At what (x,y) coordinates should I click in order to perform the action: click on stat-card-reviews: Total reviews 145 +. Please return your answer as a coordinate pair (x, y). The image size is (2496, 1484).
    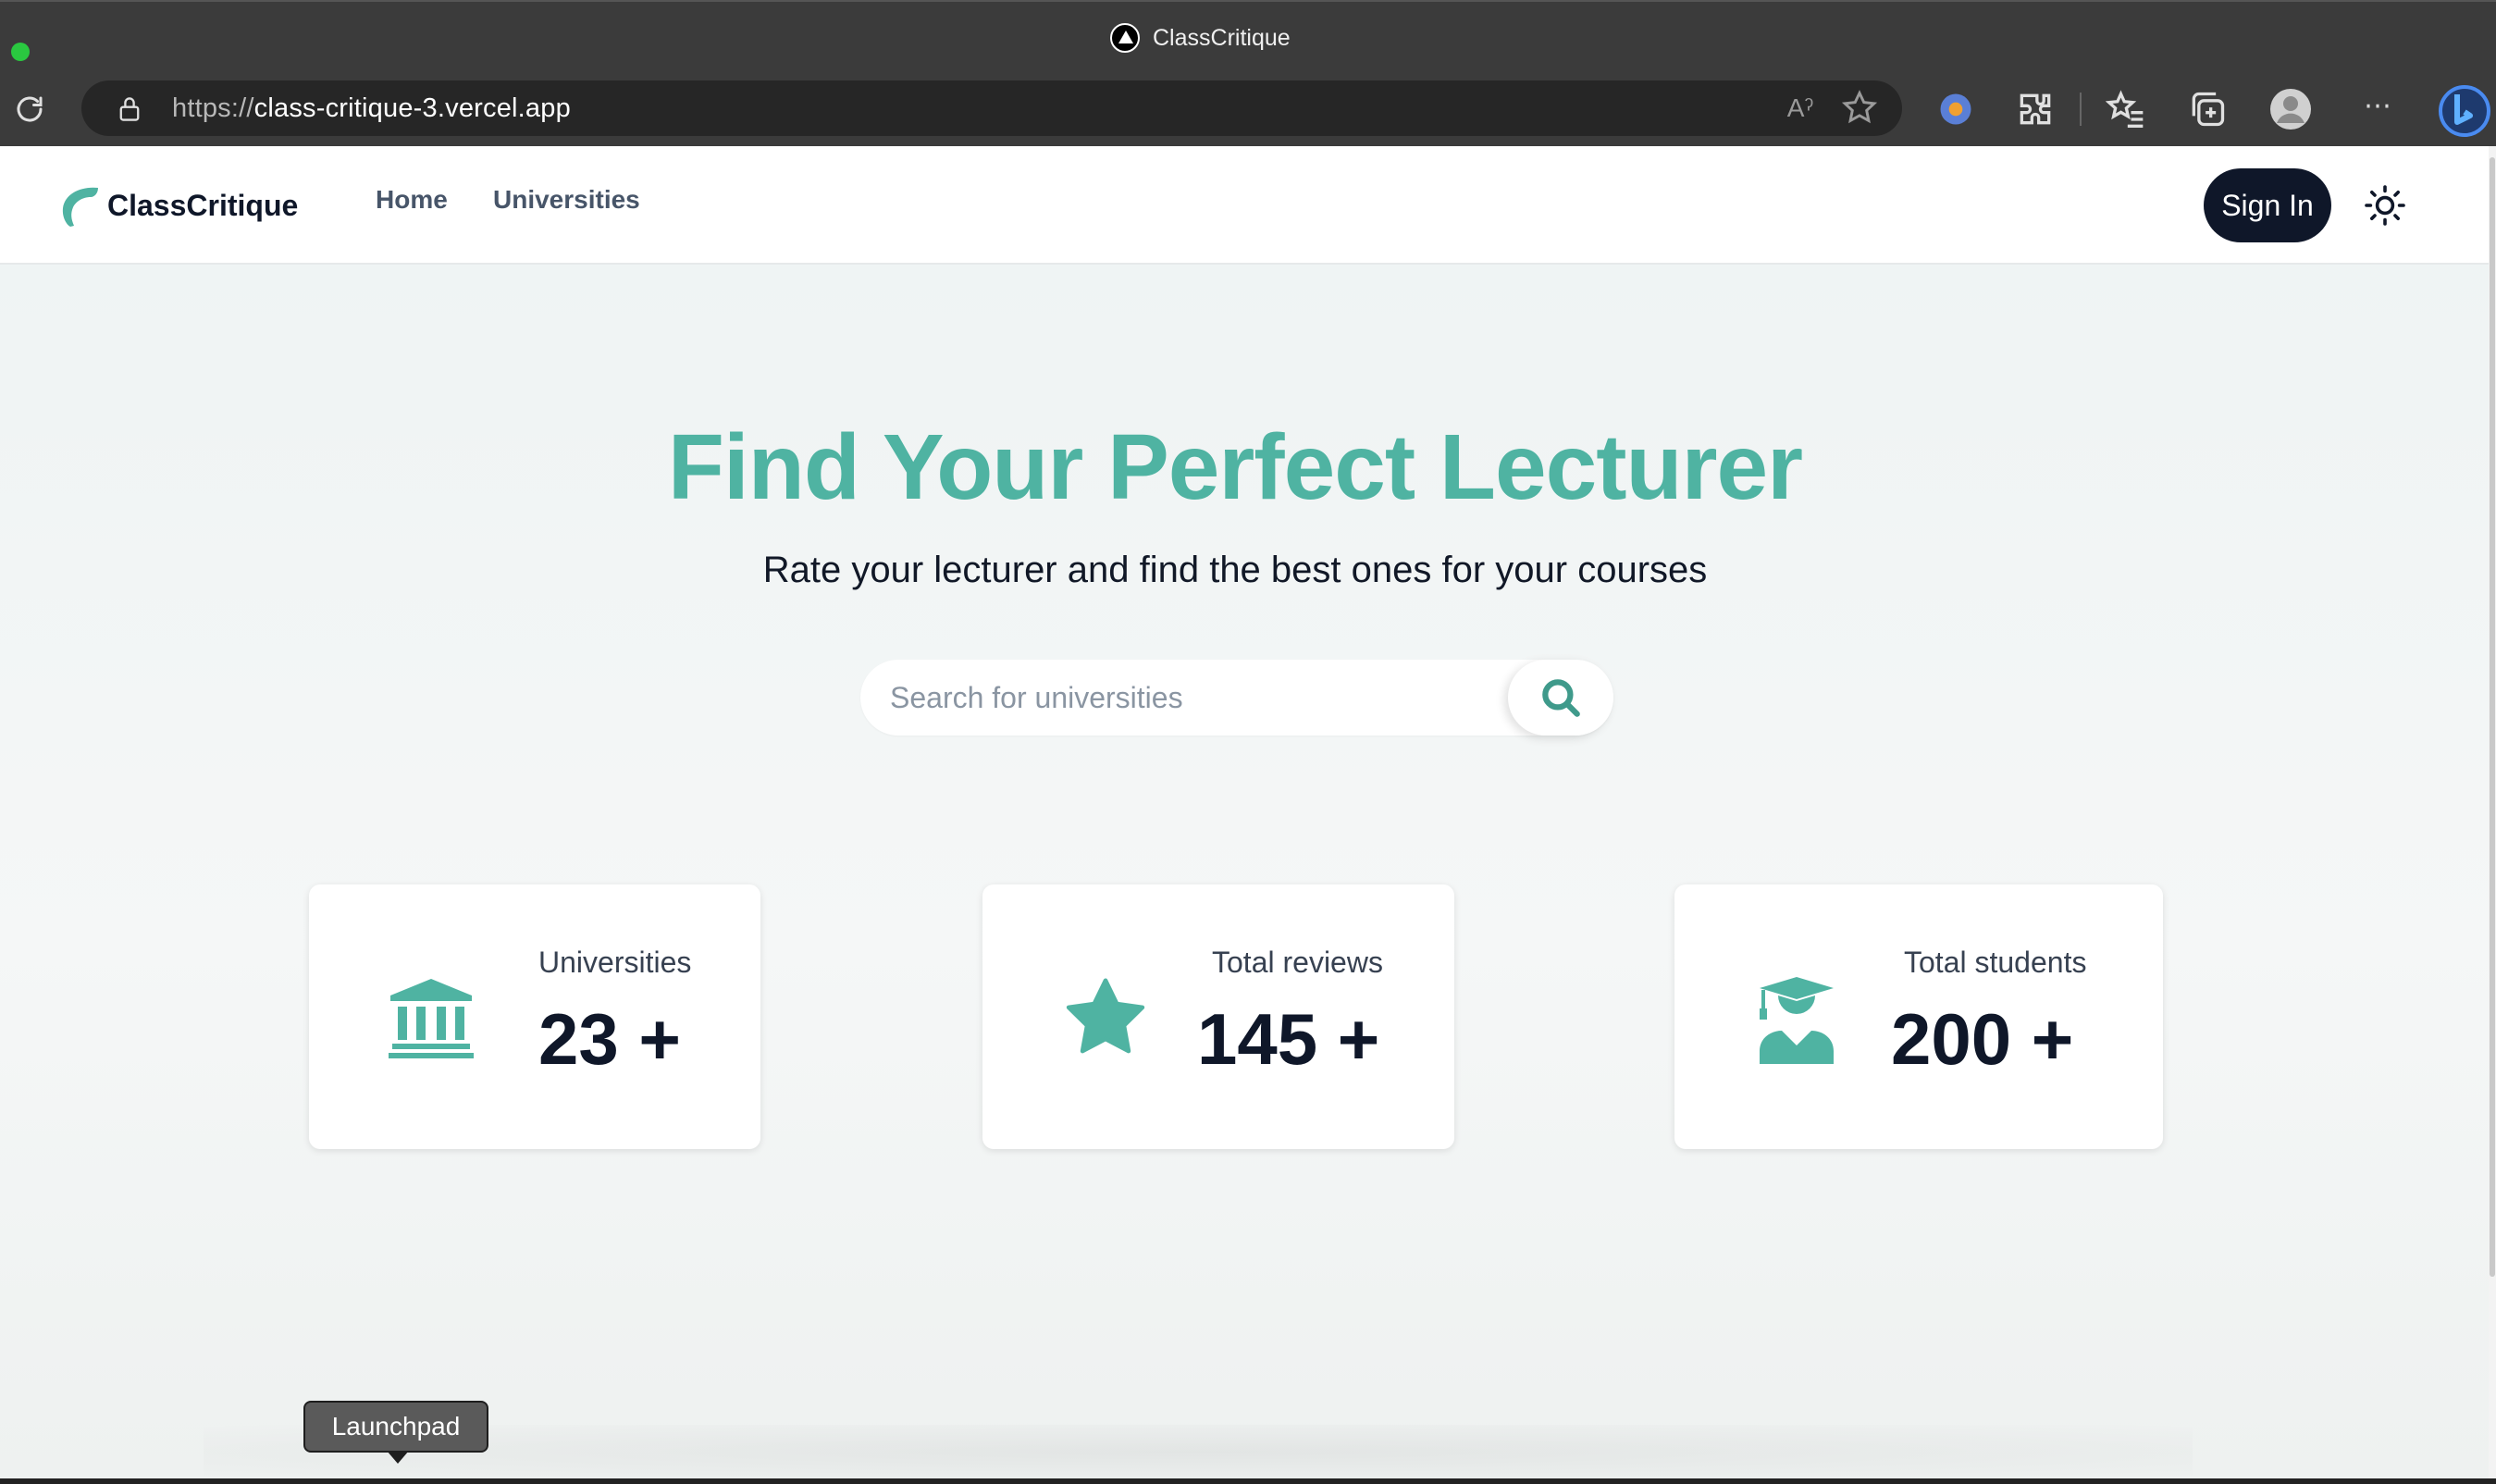
    Looking at the image, I should click on (1218, 1017).